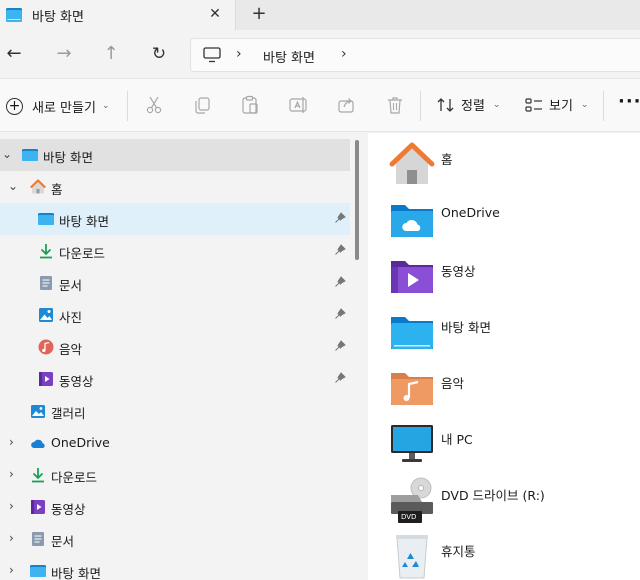 This screenshot has height=580, width=640. I want to click on sidebar-item-label: 음악, so click(71, 349).